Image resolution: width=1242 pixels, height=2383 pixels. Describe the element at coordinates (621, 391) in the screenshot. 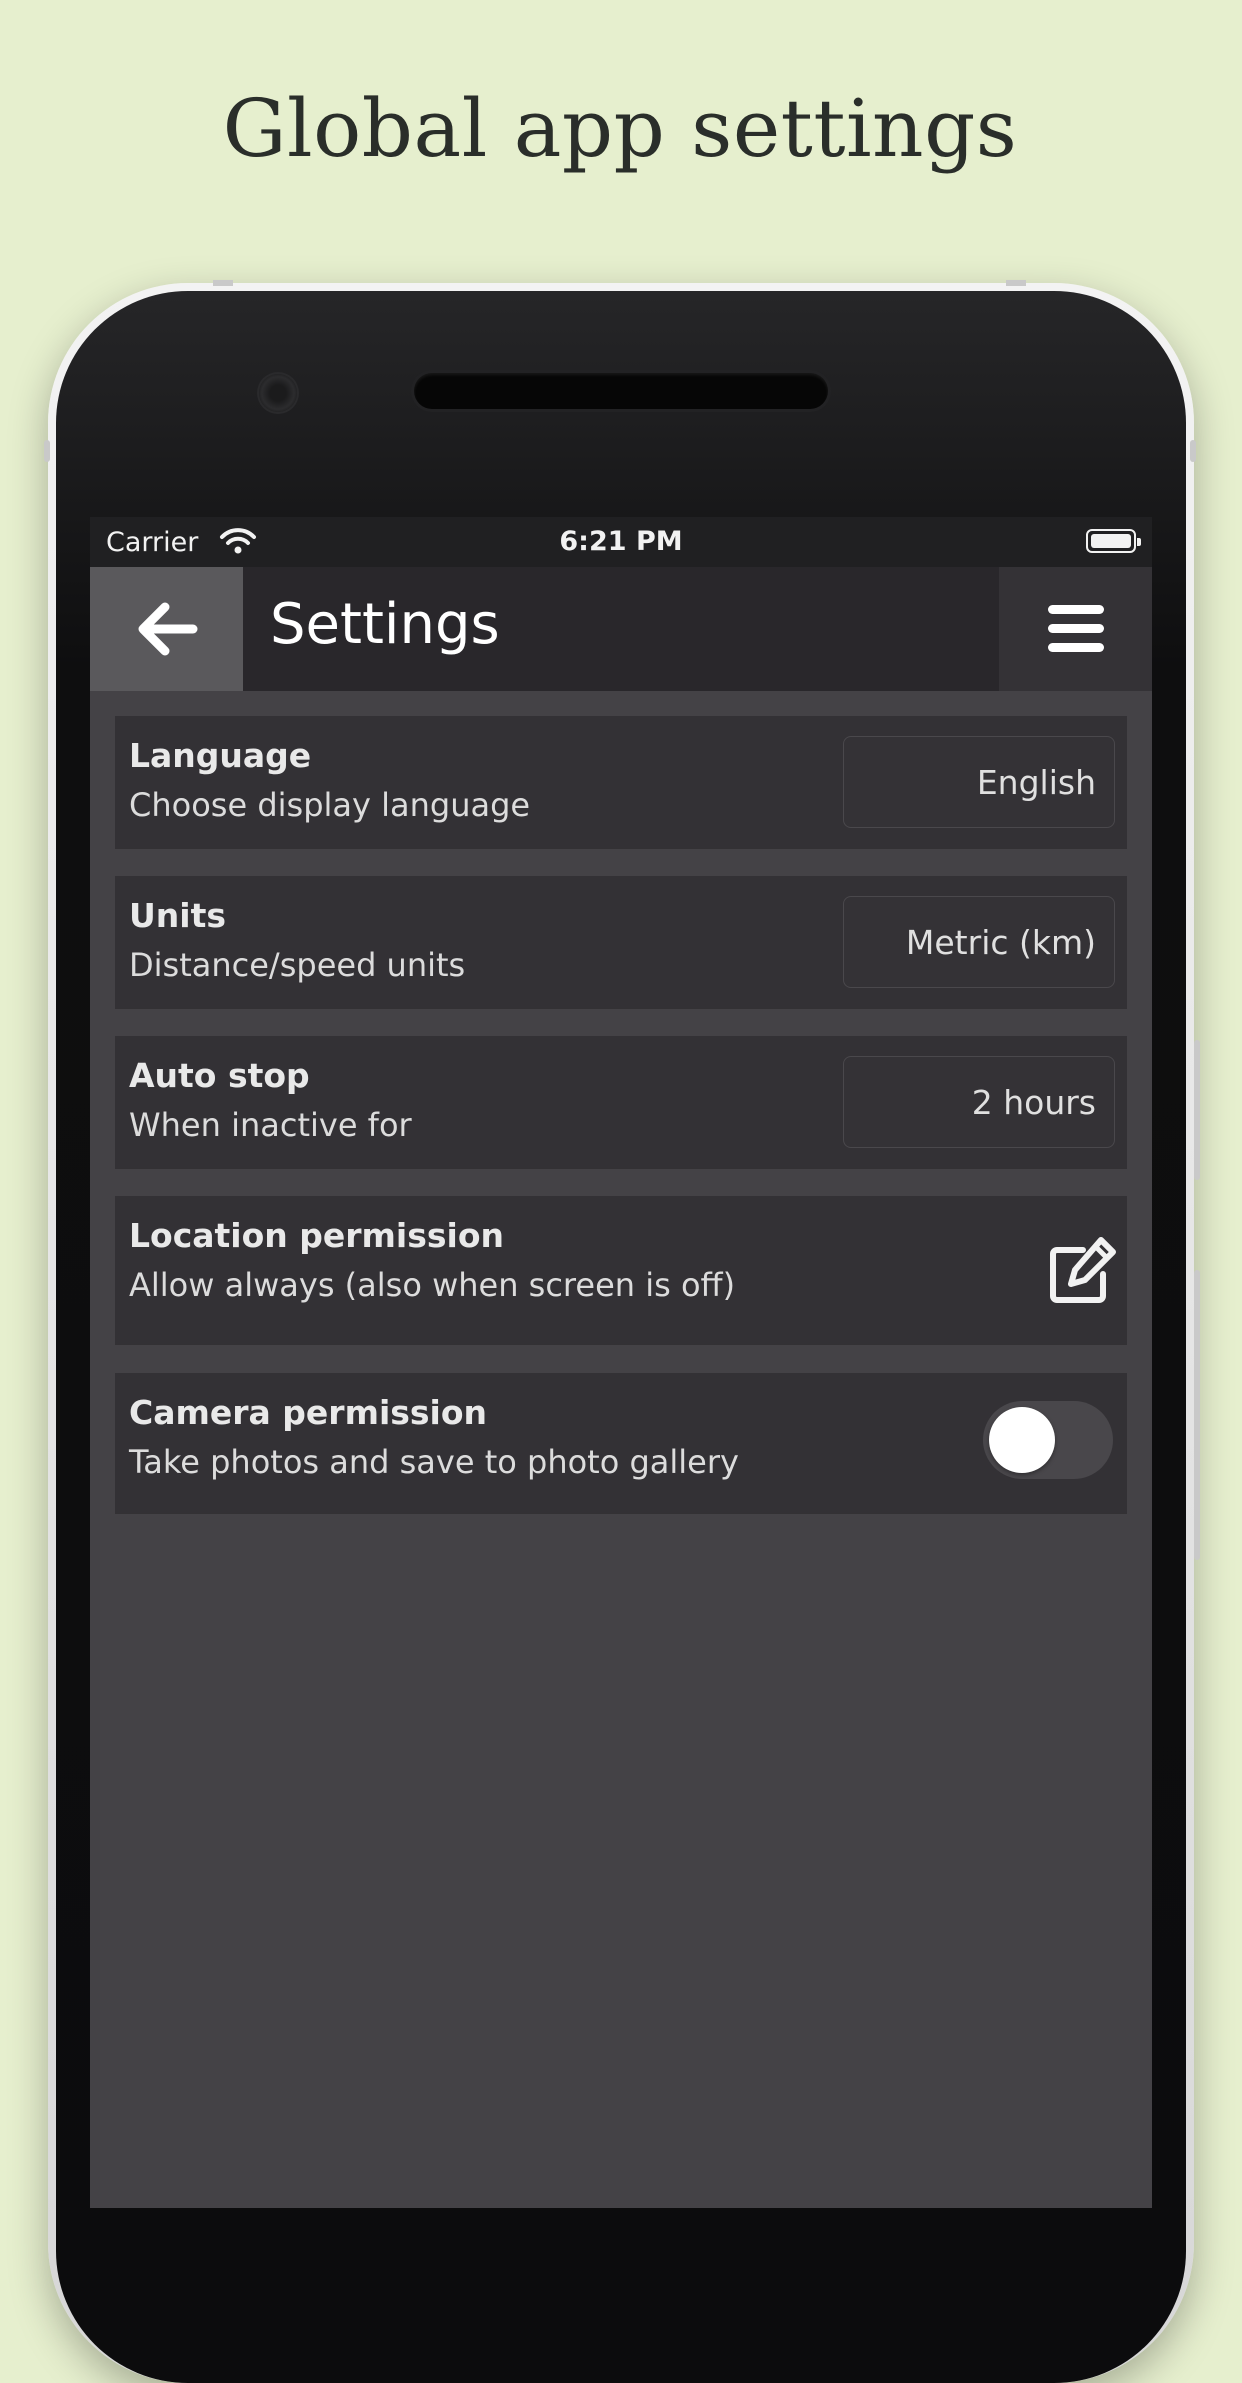

I see `earpiece-speaker` at that location.